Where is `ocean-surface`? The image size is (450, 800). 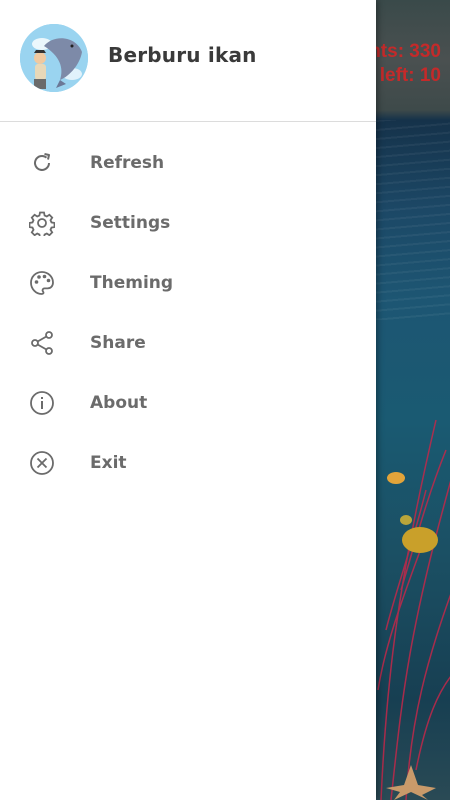
ocean-surface is located at coordinates (413, 220).